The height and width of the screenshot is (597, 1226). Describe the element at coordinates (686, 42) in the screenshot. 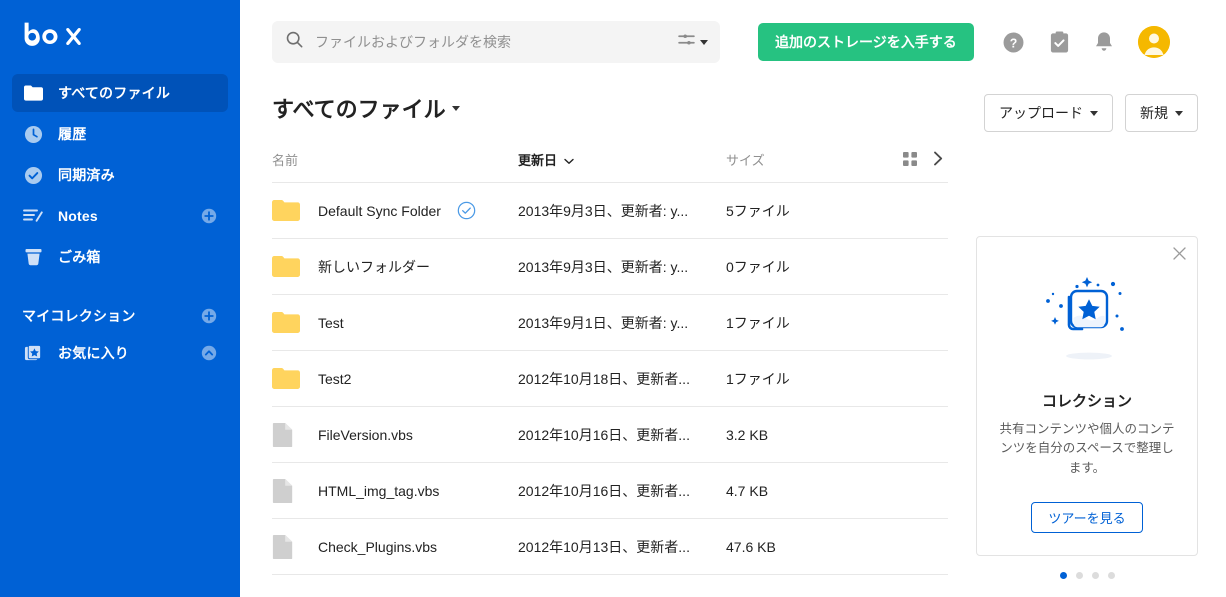

I see `filter-icon` at that location.